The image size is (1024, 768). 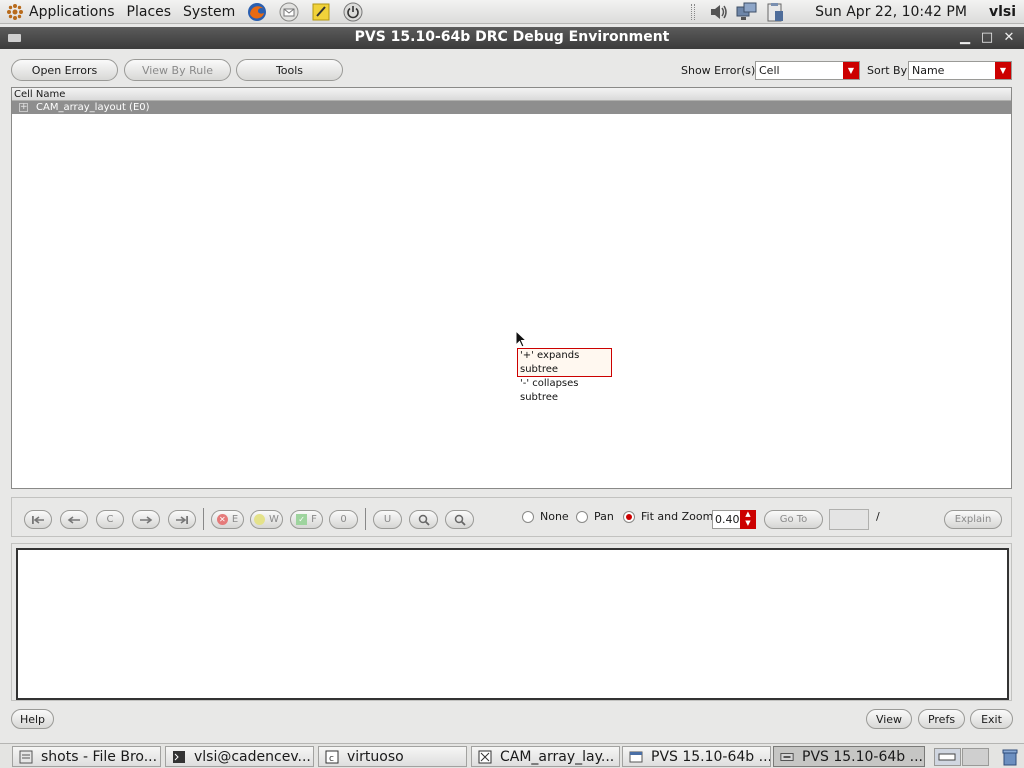 What do you see at coordinates (748, 514) in the screenshot?
I see `spin-up-icon: ▲` at bounding box center [748, 514].